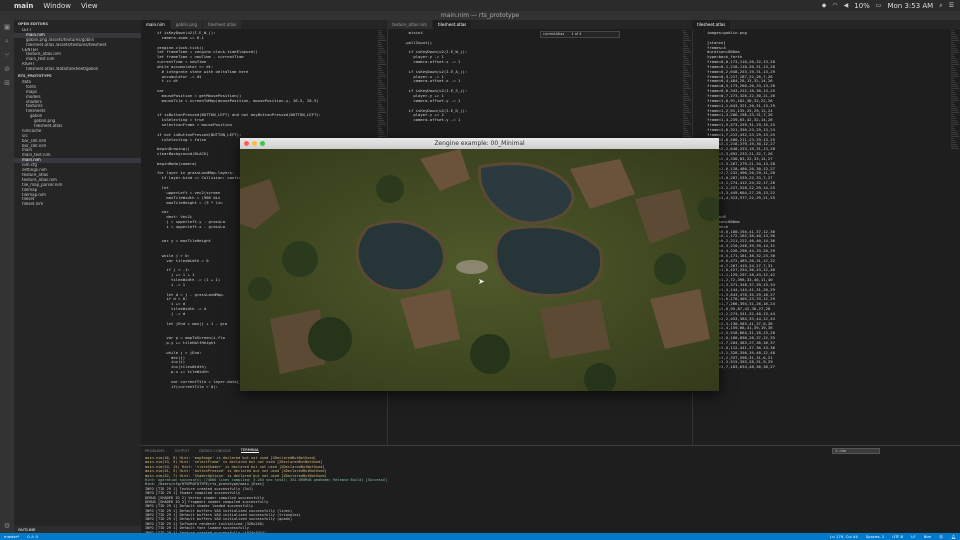  Describe the element at coordinates (32, 536) in the screenshot. I see `problems-count: 0 ⚠ 0` at that location.